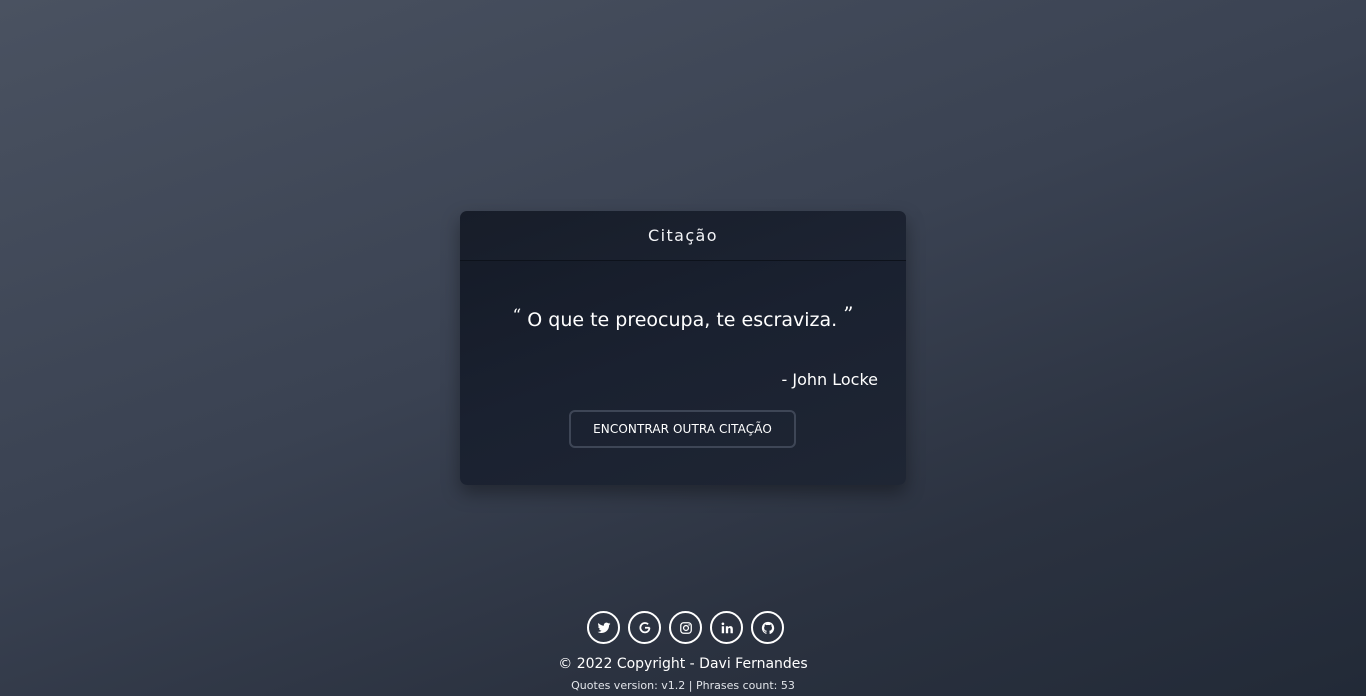  I want to click on social-links, so click(685, 627).